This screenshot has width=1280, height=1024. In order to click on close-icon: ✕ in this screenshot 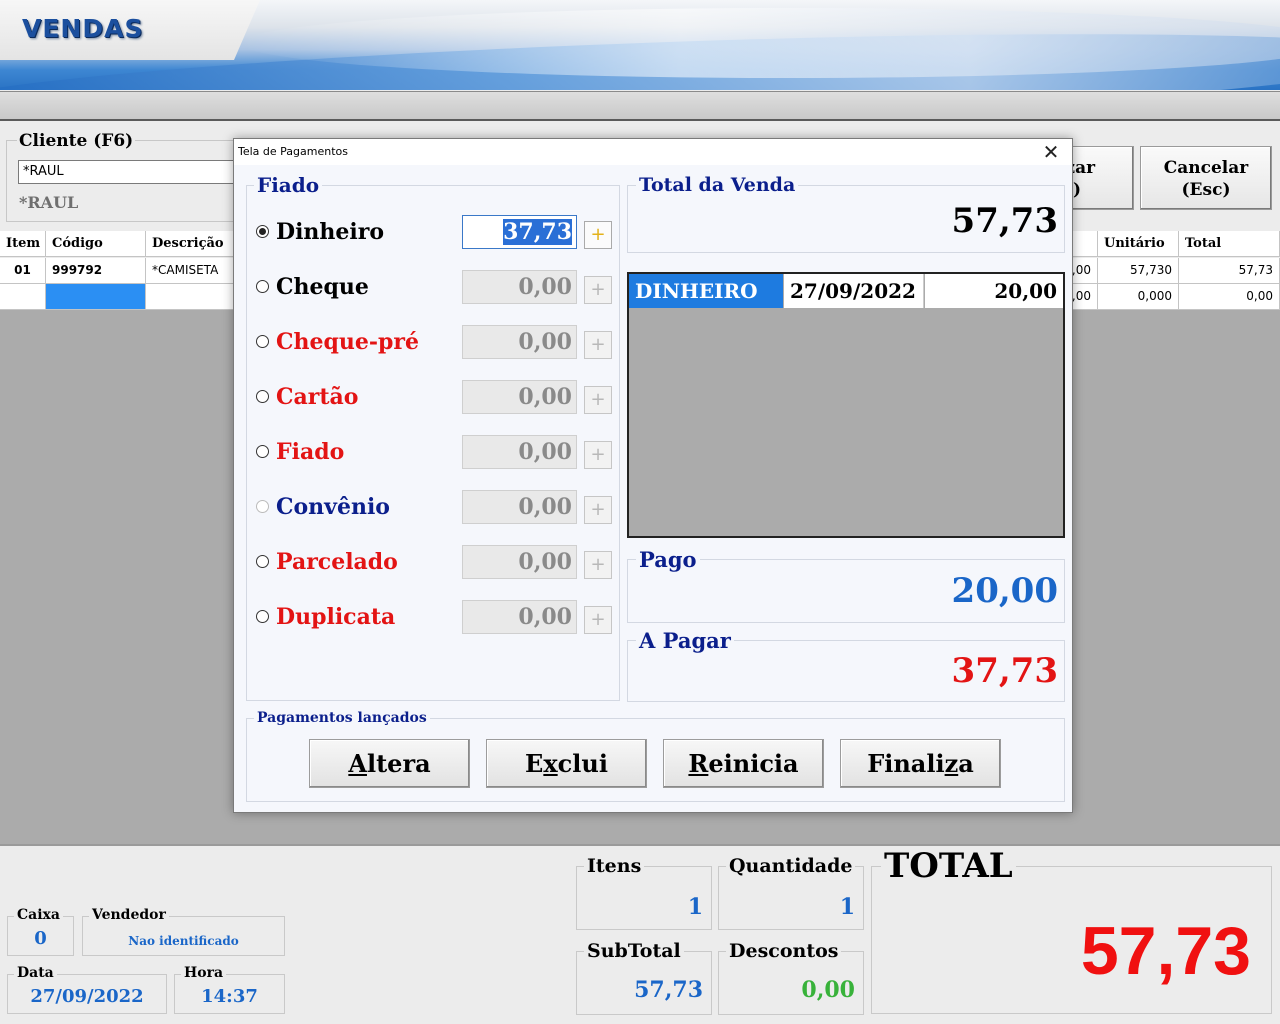, I will do `click(1051, 152)`.